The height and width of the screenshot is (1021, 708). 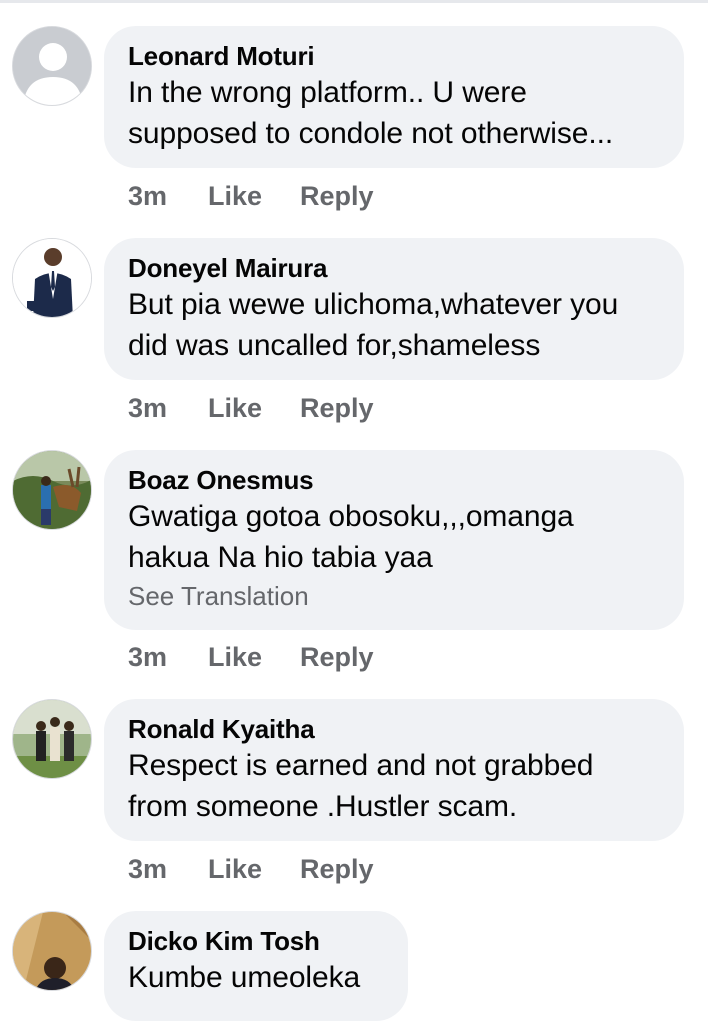 I want to click on comment-text: hakua Na hio tabia yaa, so click(x=280, y=557).